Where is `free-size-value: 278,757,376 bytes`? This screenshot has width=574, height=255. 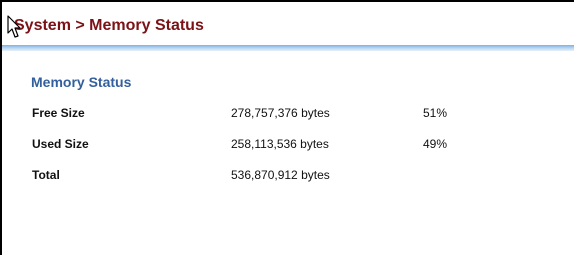 free-size-value: 278,757,376 bytes is located at coordinates (280, 113).